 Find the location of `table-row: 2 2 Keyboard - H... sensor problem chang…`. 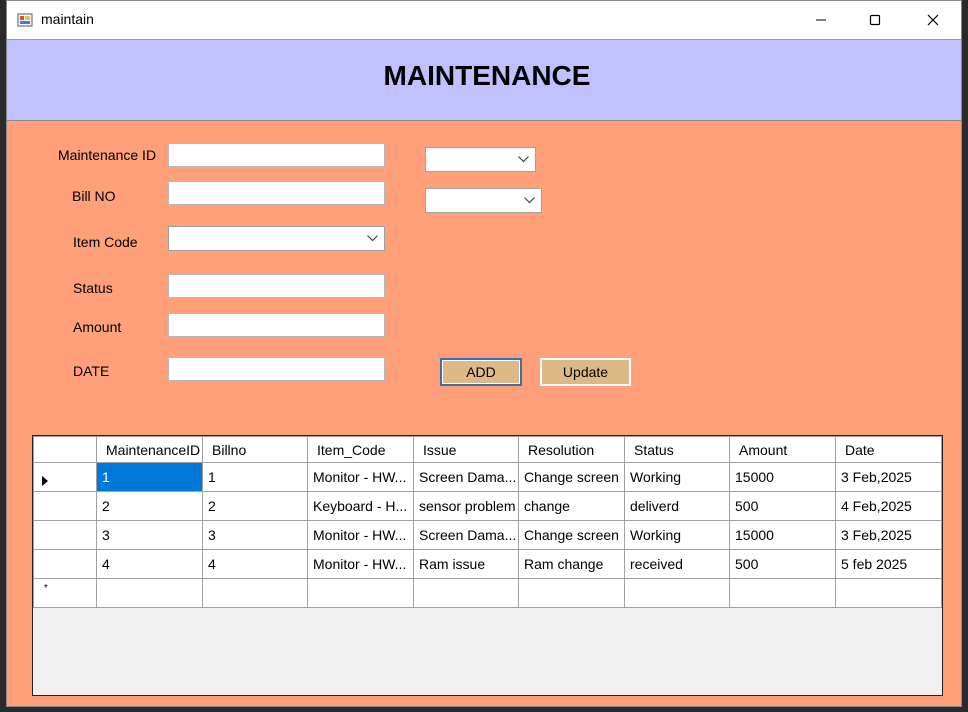

table-row: 2 2 Keyboard - H... sensor problem chang… is located at coordinates (487, 506).